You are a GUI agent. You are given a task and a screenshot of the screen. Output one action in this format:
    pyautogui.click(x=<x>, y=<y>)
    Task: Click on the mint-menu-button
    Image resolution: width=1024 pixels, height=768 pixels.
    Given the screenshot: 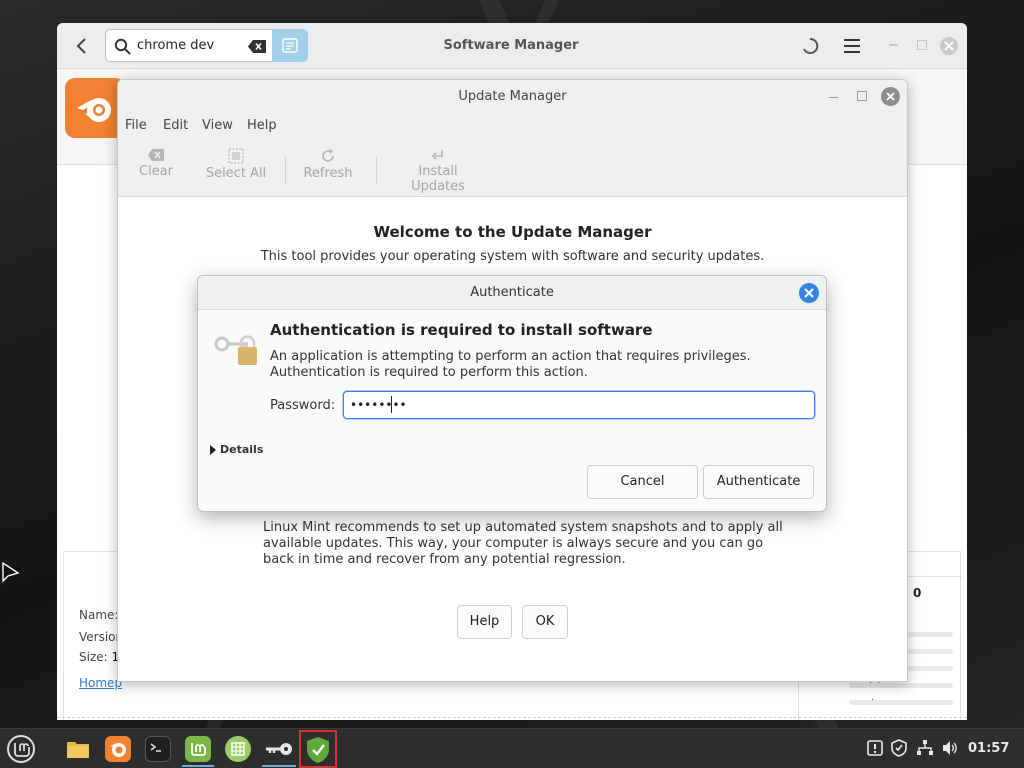 What is the action you would take?
    pyautogui.click(x=21, y=749)
    